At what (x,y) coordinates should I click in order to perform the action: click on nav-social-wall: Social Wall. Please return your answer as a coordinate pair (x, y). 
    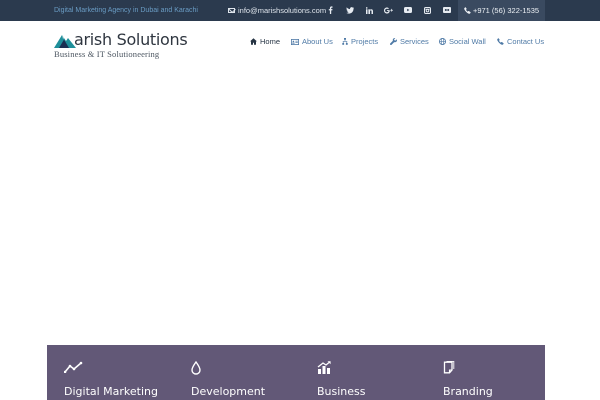
    Looking at the image, I should click on (462, 42).